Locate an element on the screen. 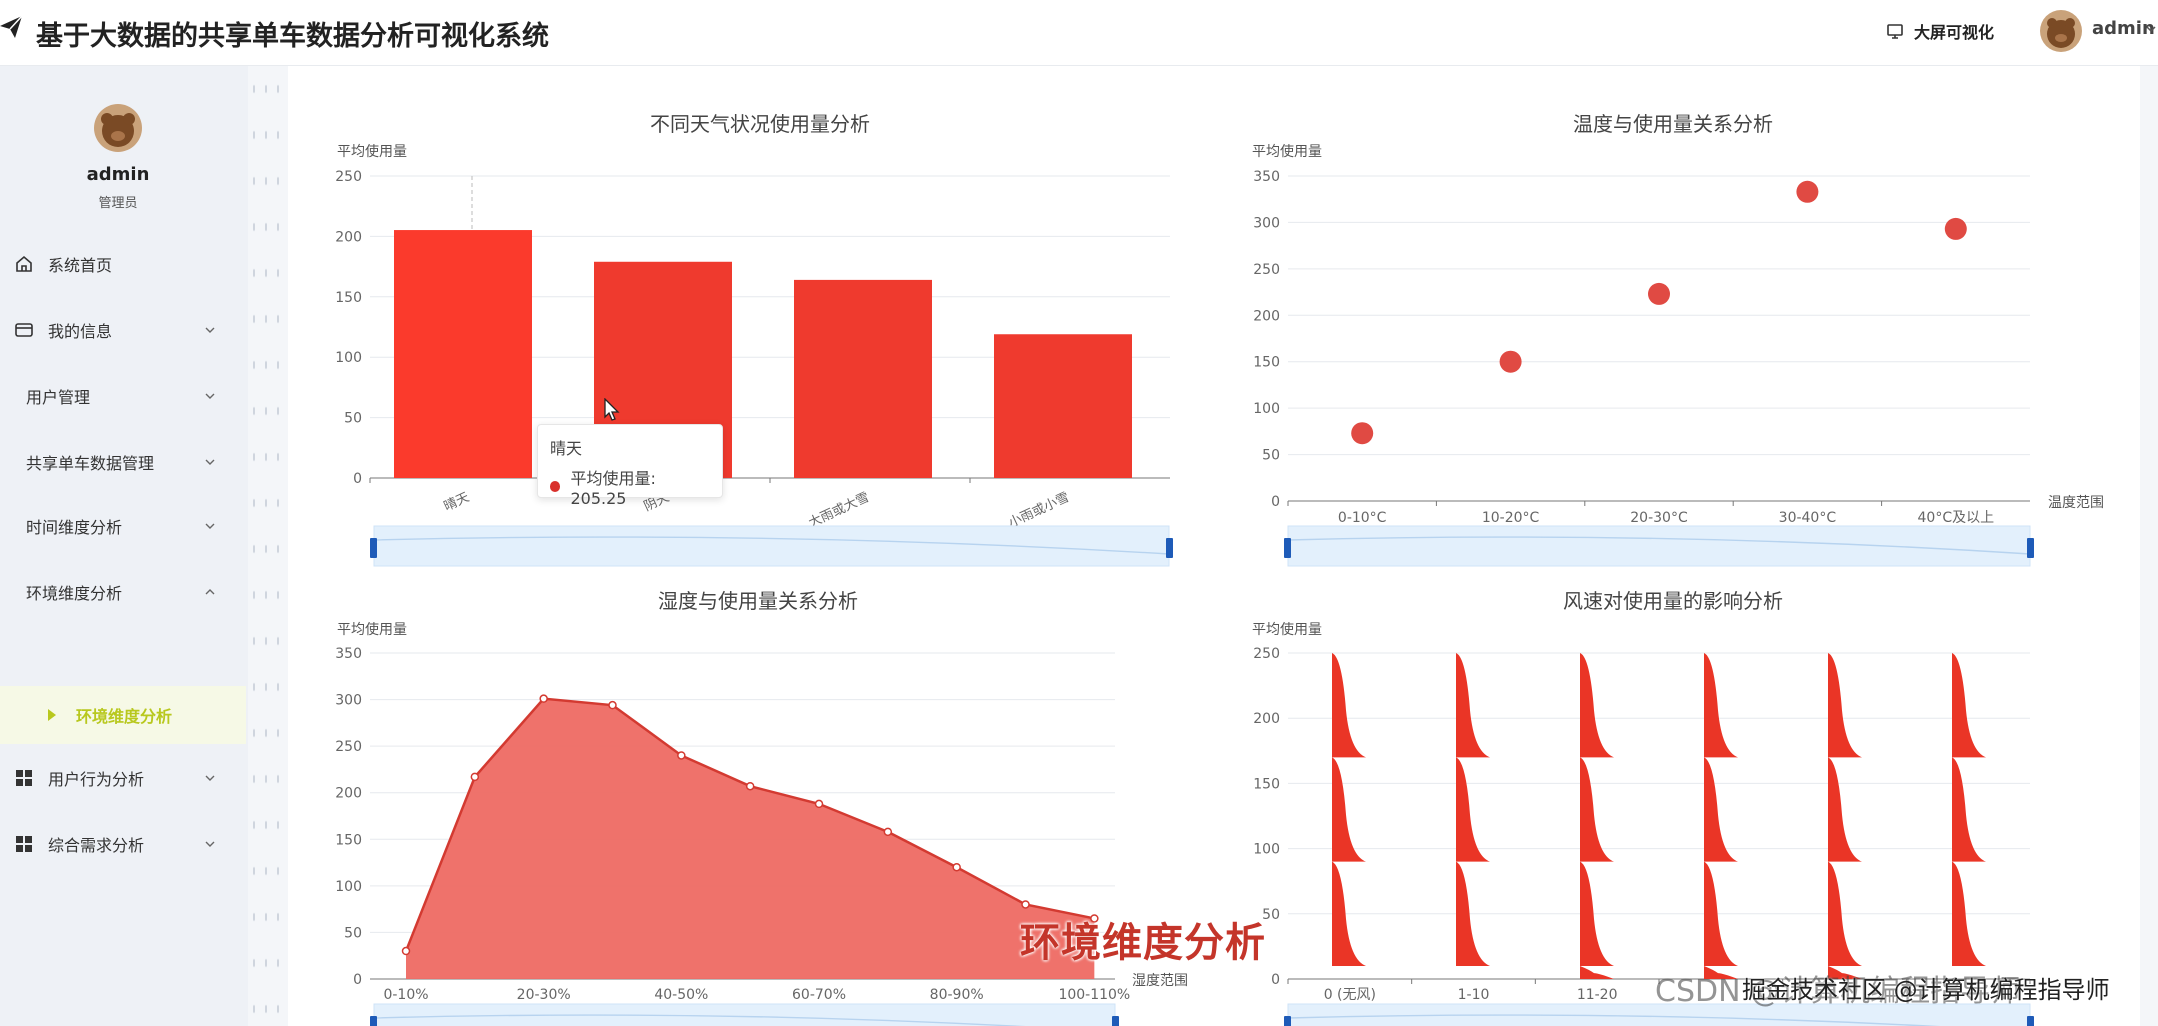 The height and width of the screenshot is (1026, 2158). sidebar-item-label: 用户管理 is located at coordinates (58, 397).